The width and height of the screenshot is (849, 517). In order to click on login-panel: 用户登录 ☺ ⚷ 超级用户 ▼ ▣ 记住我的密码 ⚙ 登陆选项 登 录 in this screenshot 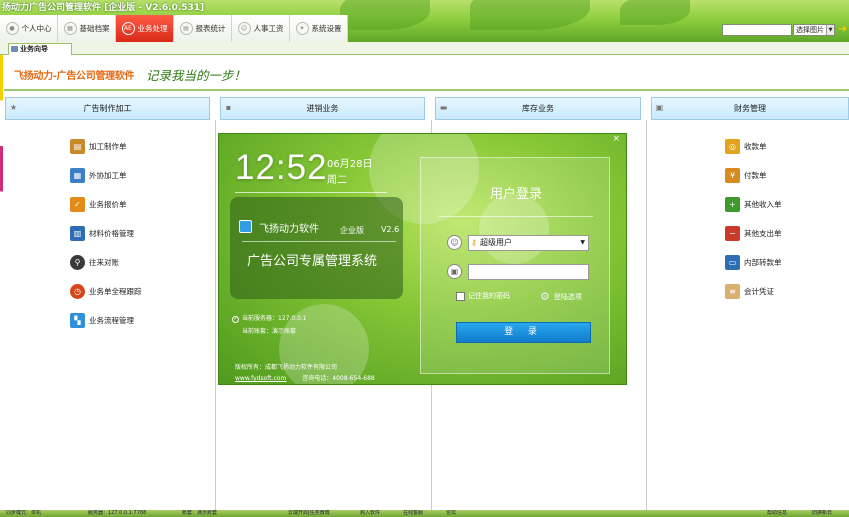, I will do `click(515, 265)`.